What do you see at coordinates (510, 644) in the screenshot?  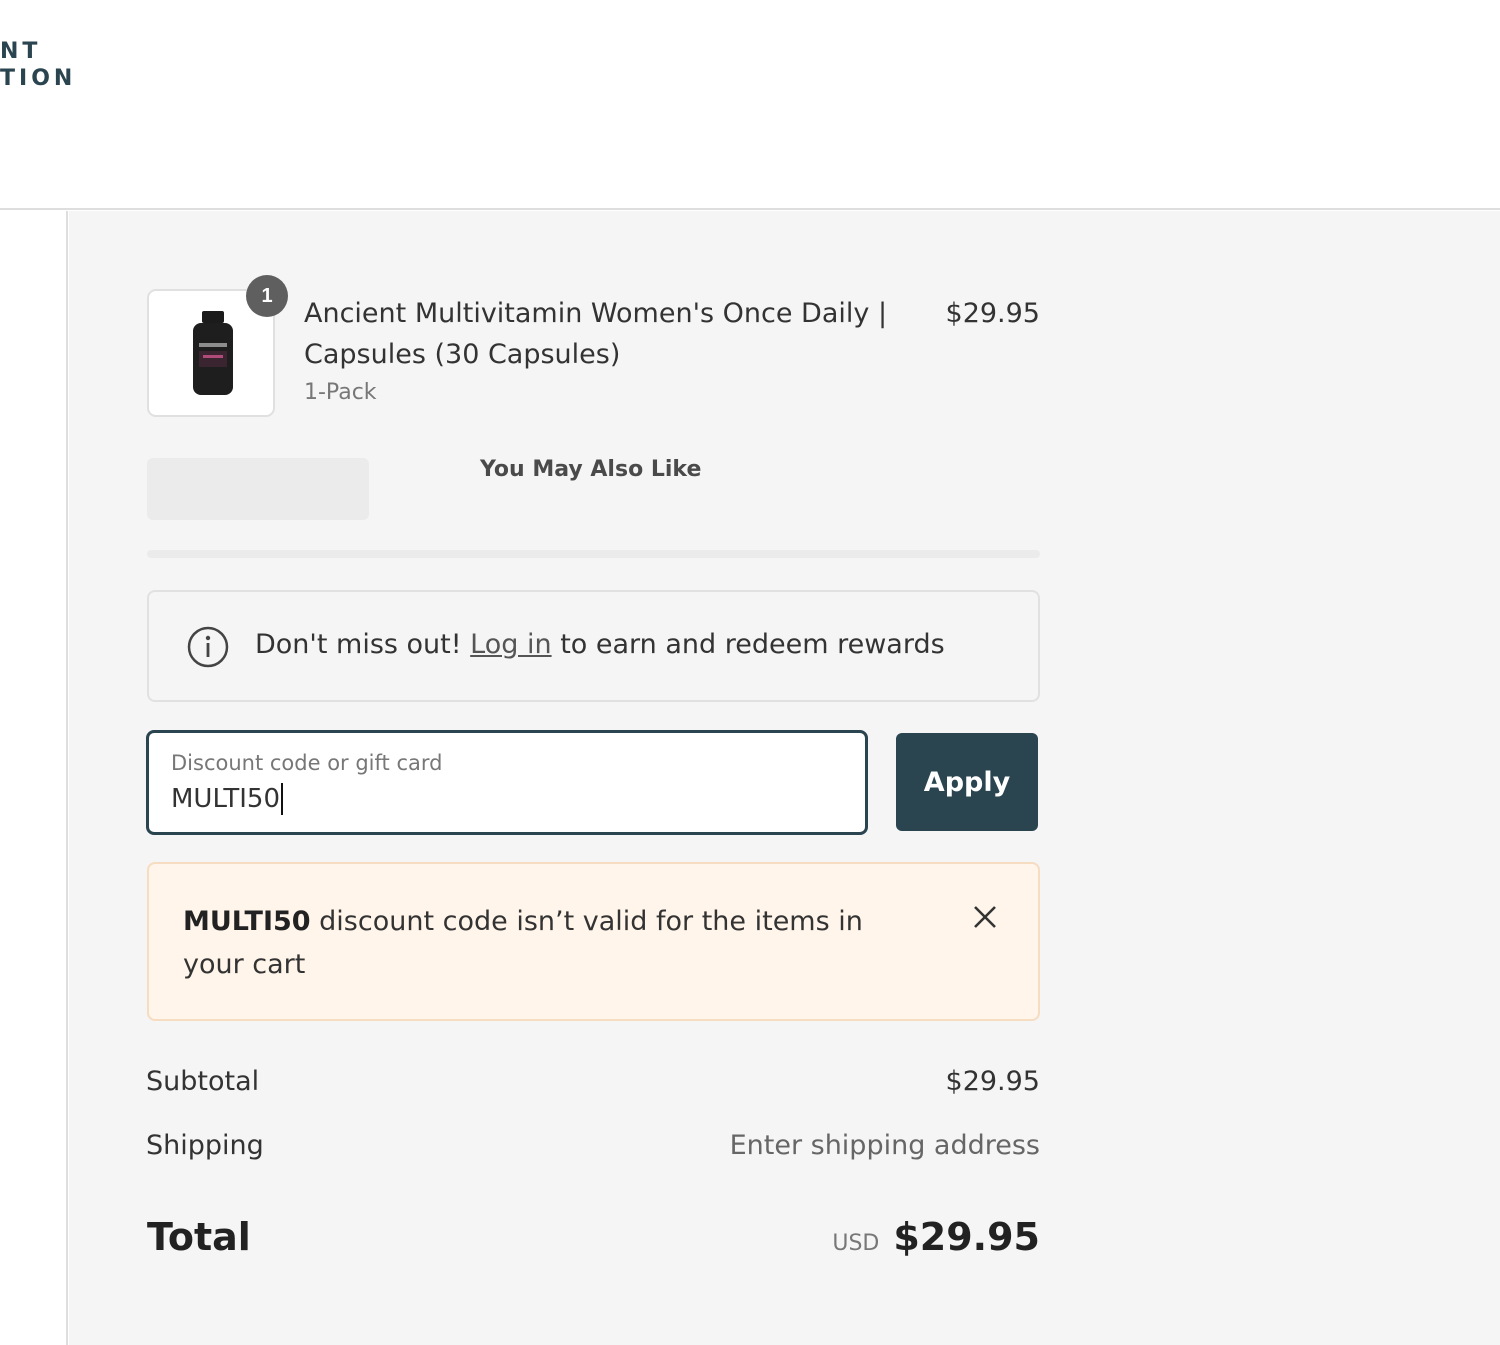 I see `login-link: Log in` at bounding box center [510, 644].